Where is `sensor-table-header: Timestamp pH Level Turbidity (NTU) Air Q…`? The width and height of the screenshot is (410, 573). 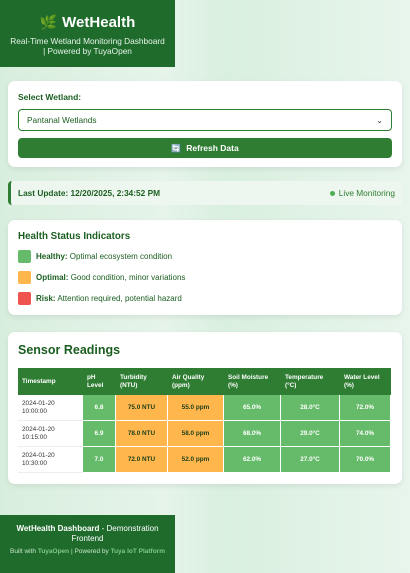 sensor-table-header: Timestamp pH Level Turbidity (NTU) Air Q… is located at coordinates (204, 381).